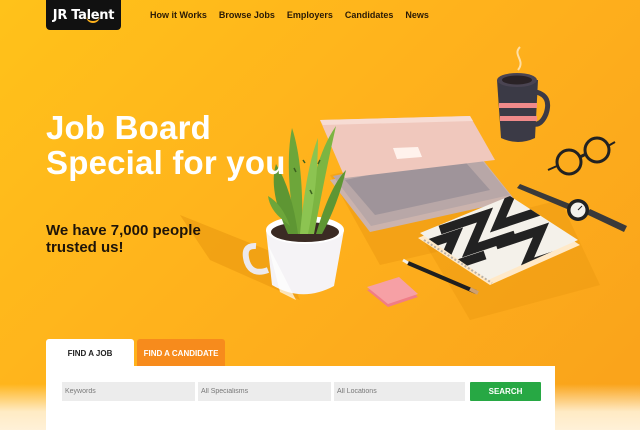 The image size is (640, 430). Describe the element at coordinates (247, 15) in the screenshot. I see `nav-browse-jobs: Browse Jobs` at that location.